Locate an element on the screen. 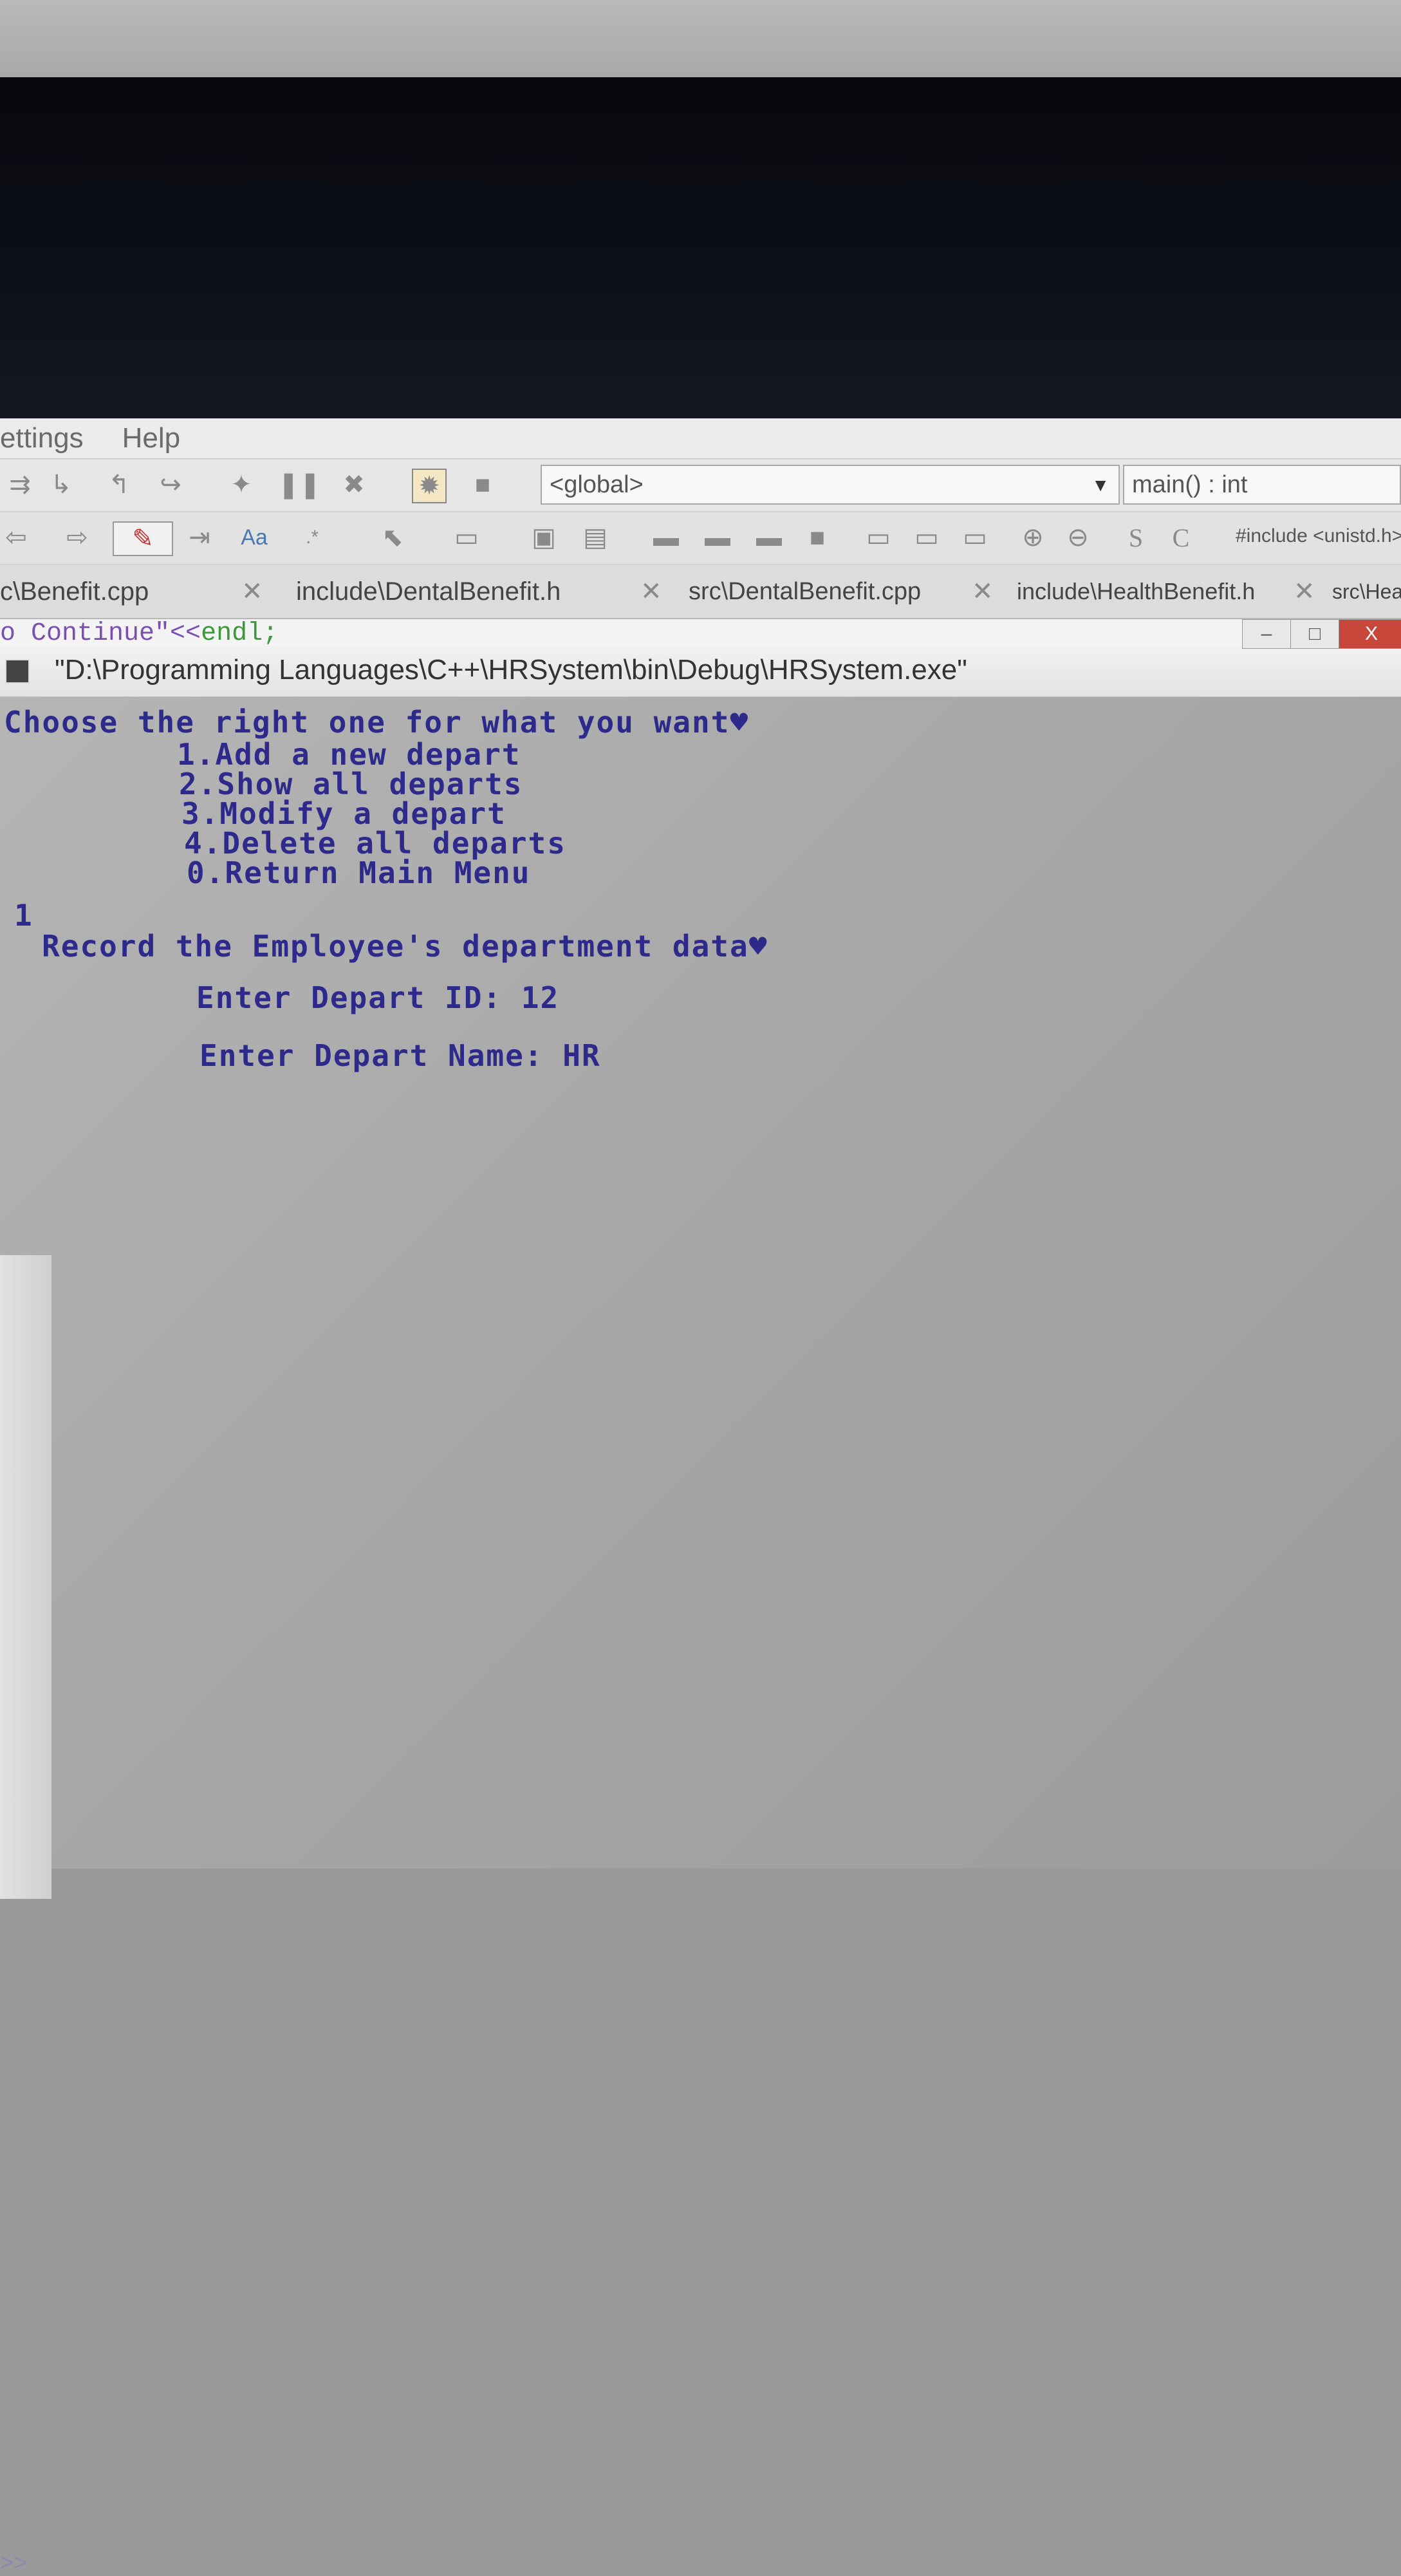 The height and width of the screenshot is (2576, 1401). include-hint: #include <unistd.h> is located at coordinates (1318, 535).